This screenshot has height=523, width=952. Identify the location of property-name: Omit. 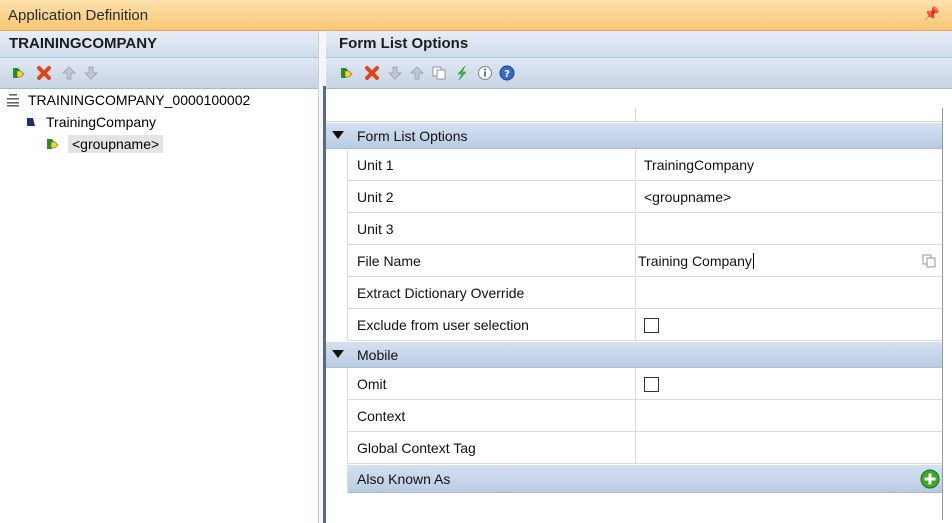
(372, 384).